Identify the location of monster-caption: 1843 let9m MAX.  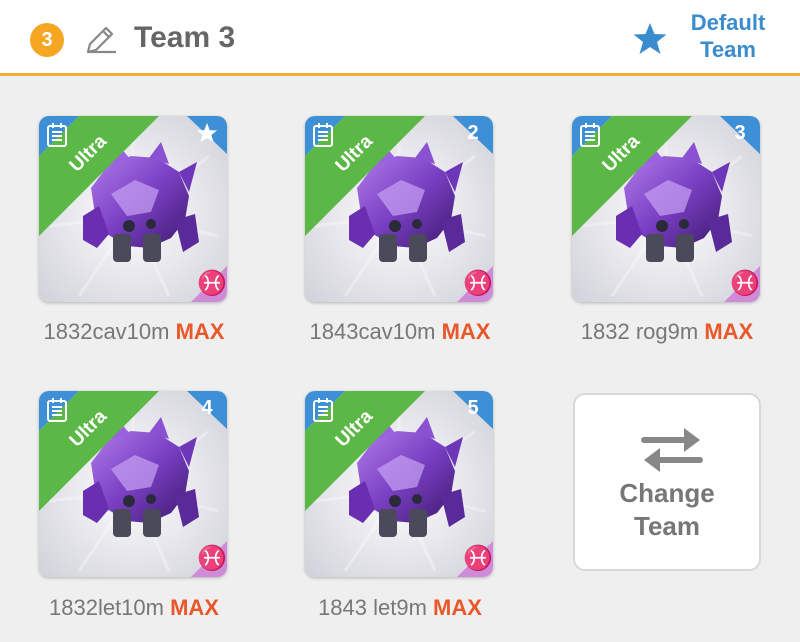
(400, 608).